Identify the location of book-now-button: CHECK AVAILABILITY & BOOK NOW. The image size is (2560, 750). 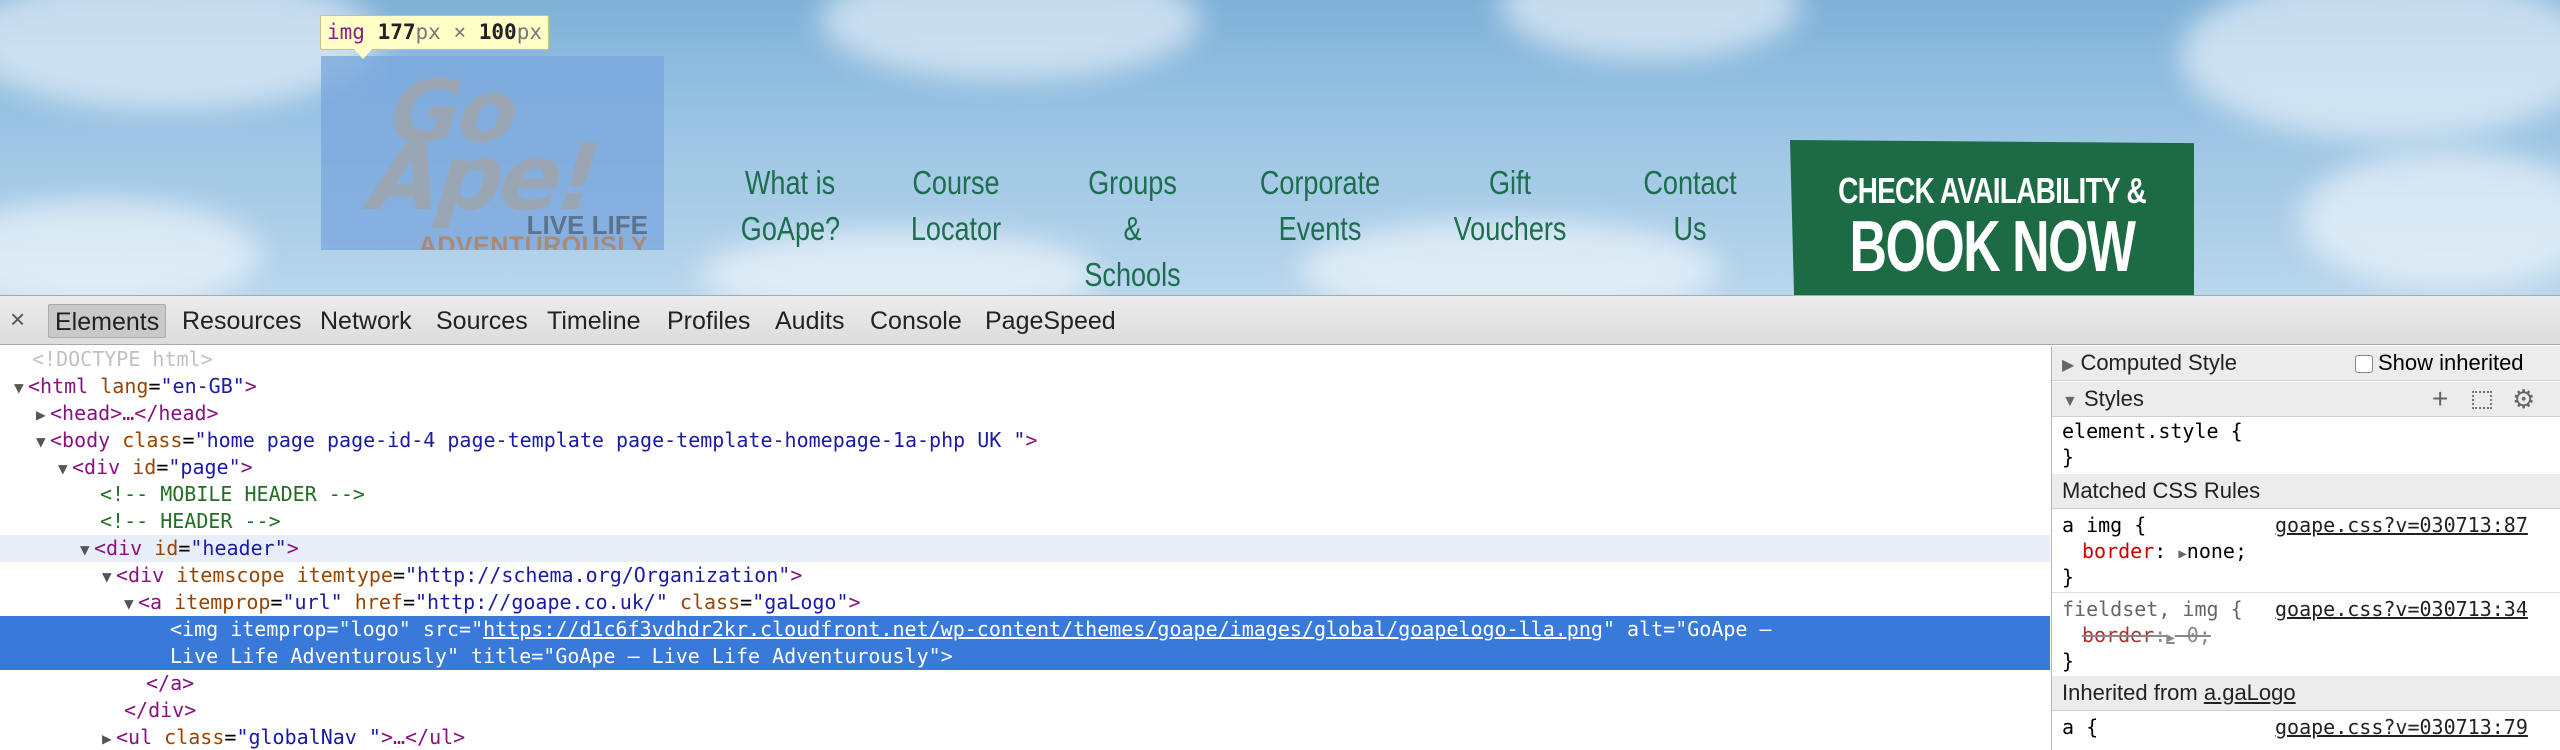
(1992, 217).